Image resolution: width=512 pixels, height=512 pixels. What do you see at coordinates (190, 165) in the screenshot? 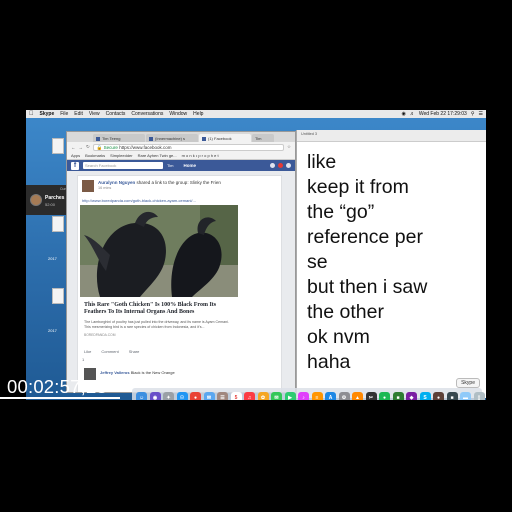
I see `fb-home-link: Home` at bounding box center [190, 165].